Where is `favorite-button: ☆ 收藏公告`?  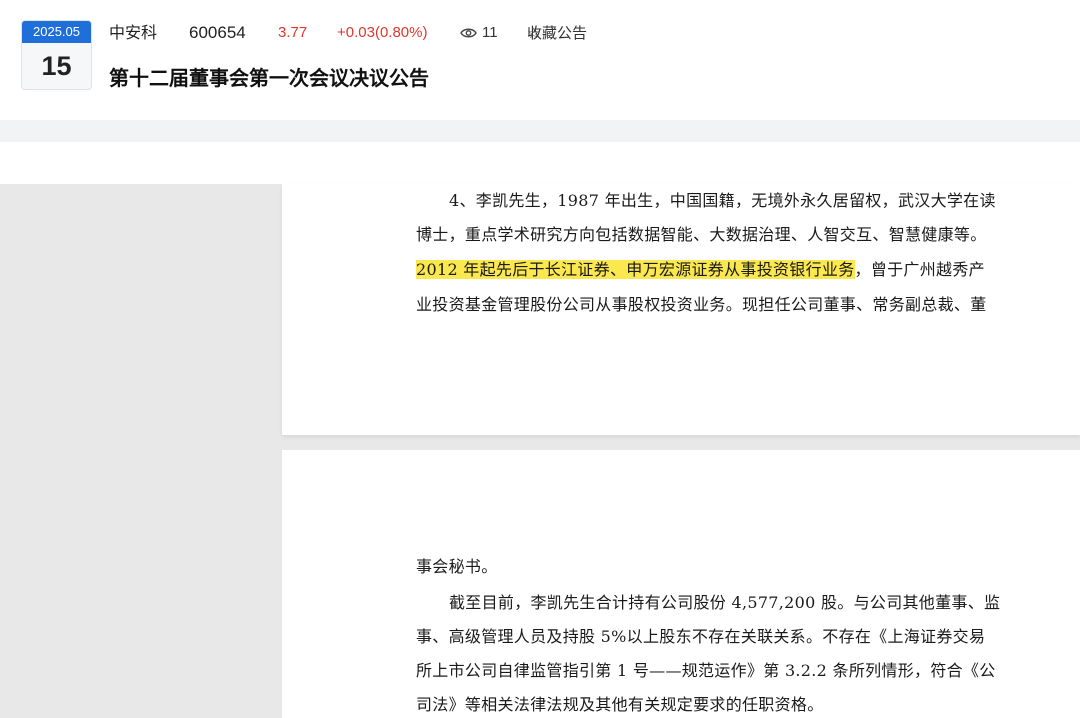
favorite-button: ☆ 收藏公告 is located at coordinates (557, 33).